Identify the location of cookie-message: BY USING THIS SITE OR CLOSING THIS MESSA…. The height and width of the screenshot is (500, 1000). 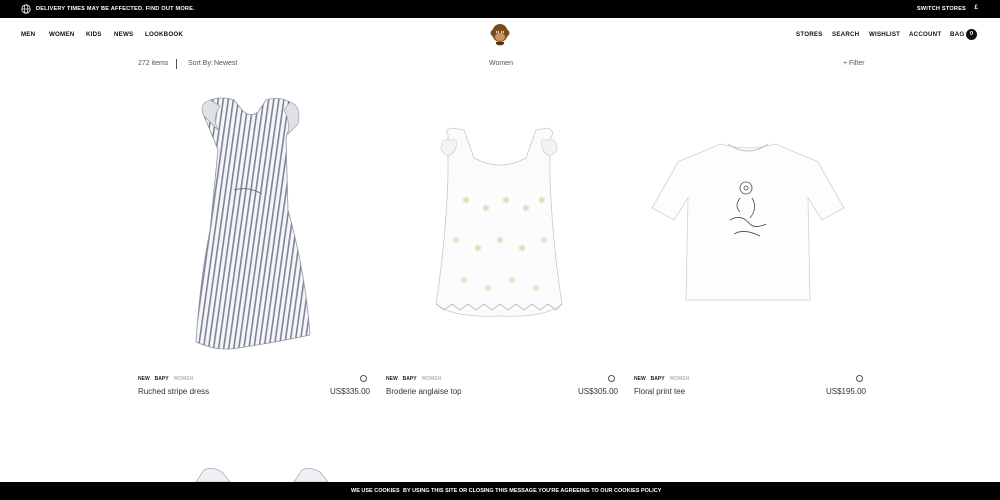
(532, 491).